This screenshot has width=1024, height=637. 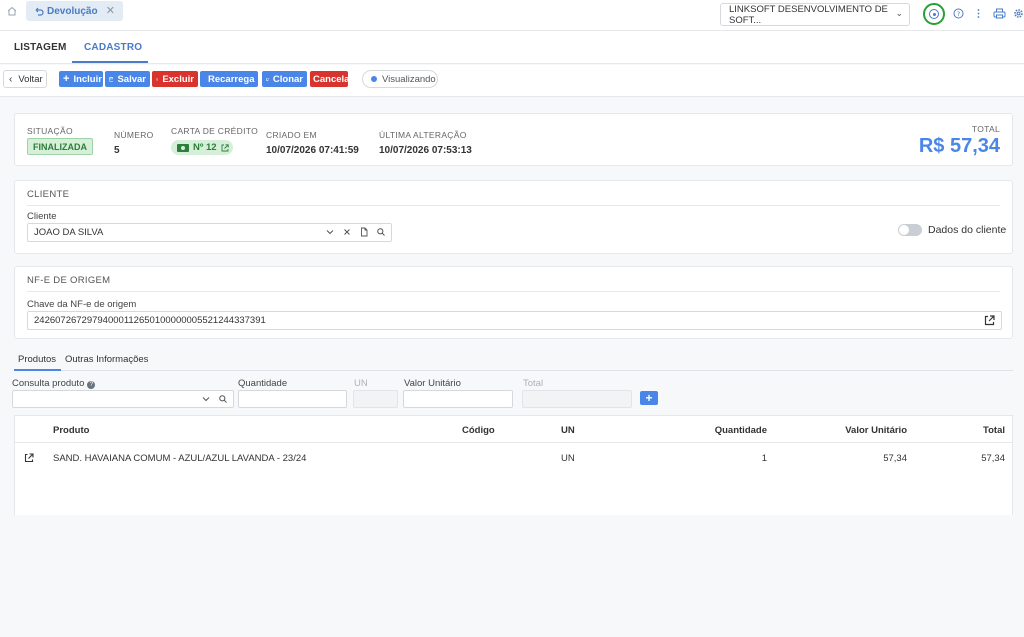 I want to click on more-vertical-icon, so click(x=978, y=13).